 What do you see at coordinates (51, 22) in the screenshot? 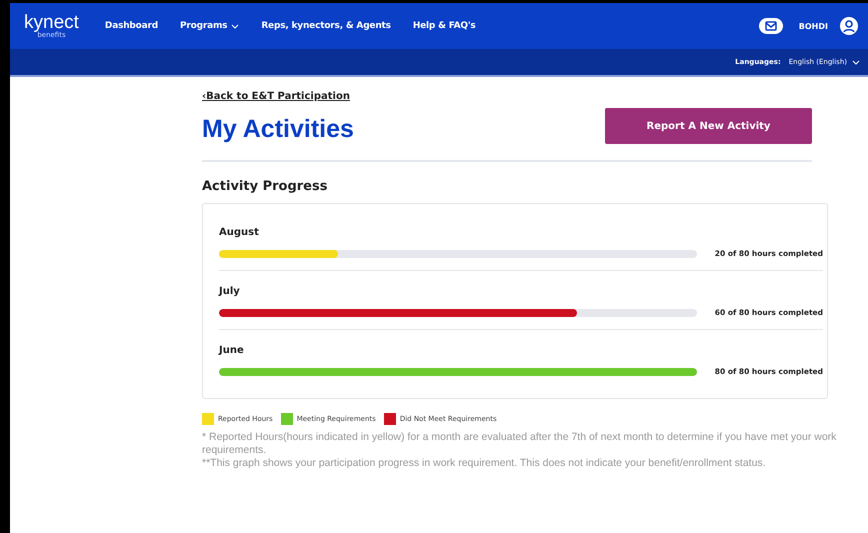
I see `logo: kynect` at bounding box center [51, 22].